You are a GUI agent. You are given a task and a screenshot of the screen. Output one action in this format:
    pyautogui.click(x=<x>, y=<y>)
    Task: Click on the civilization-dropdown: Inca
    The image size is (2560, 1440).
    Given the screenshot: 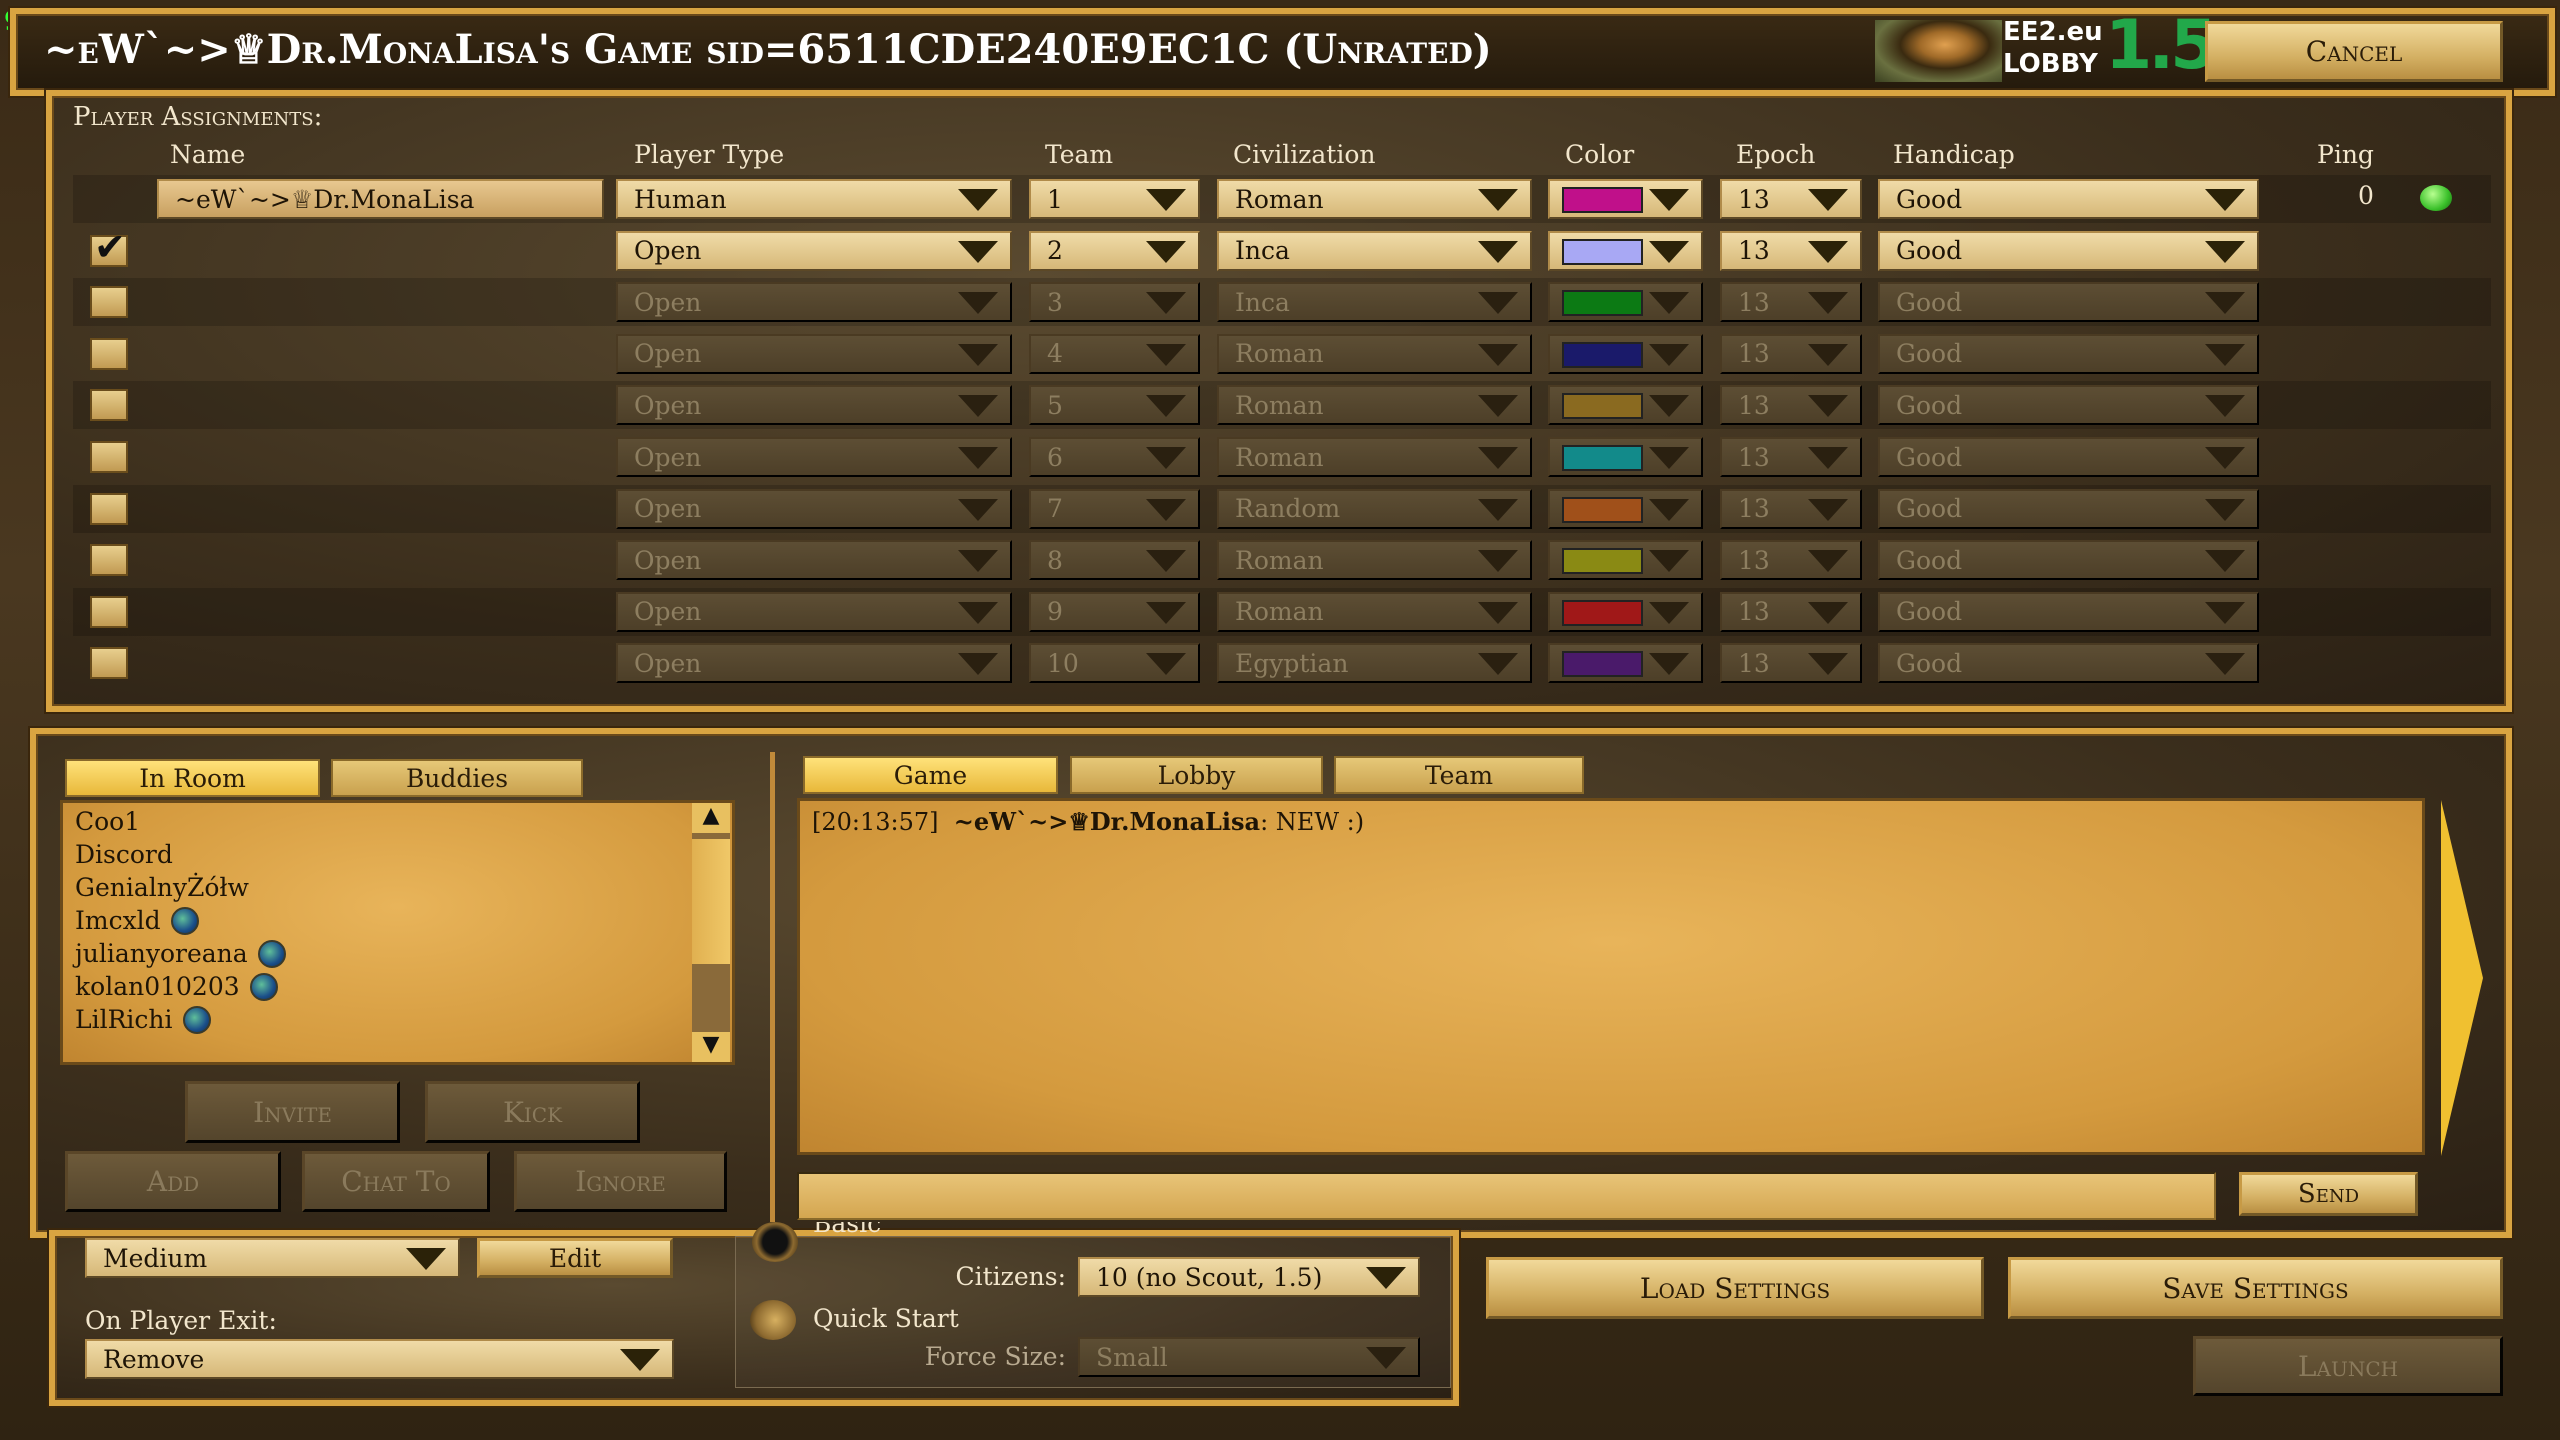 What is the action you would take?
    pyautogui.click(x=1374, y=302)
    